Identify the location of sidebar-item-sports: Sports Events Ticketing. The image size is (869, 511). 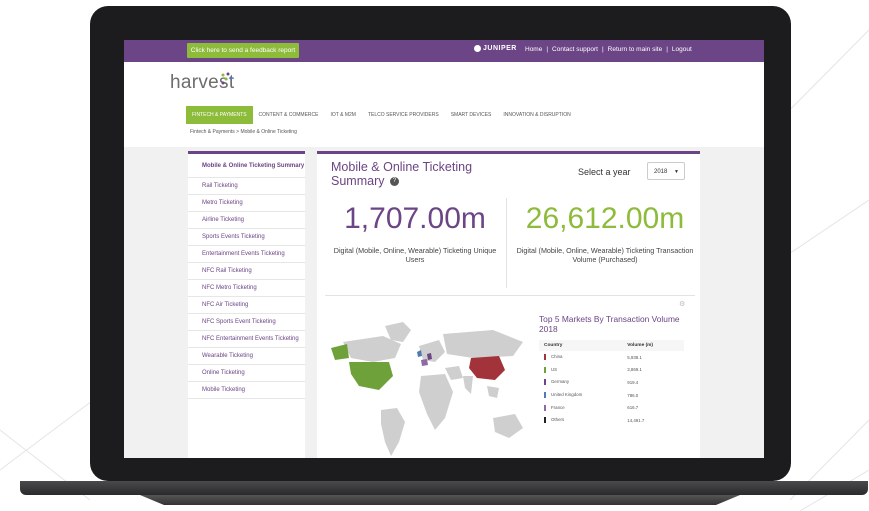
(246, 237).